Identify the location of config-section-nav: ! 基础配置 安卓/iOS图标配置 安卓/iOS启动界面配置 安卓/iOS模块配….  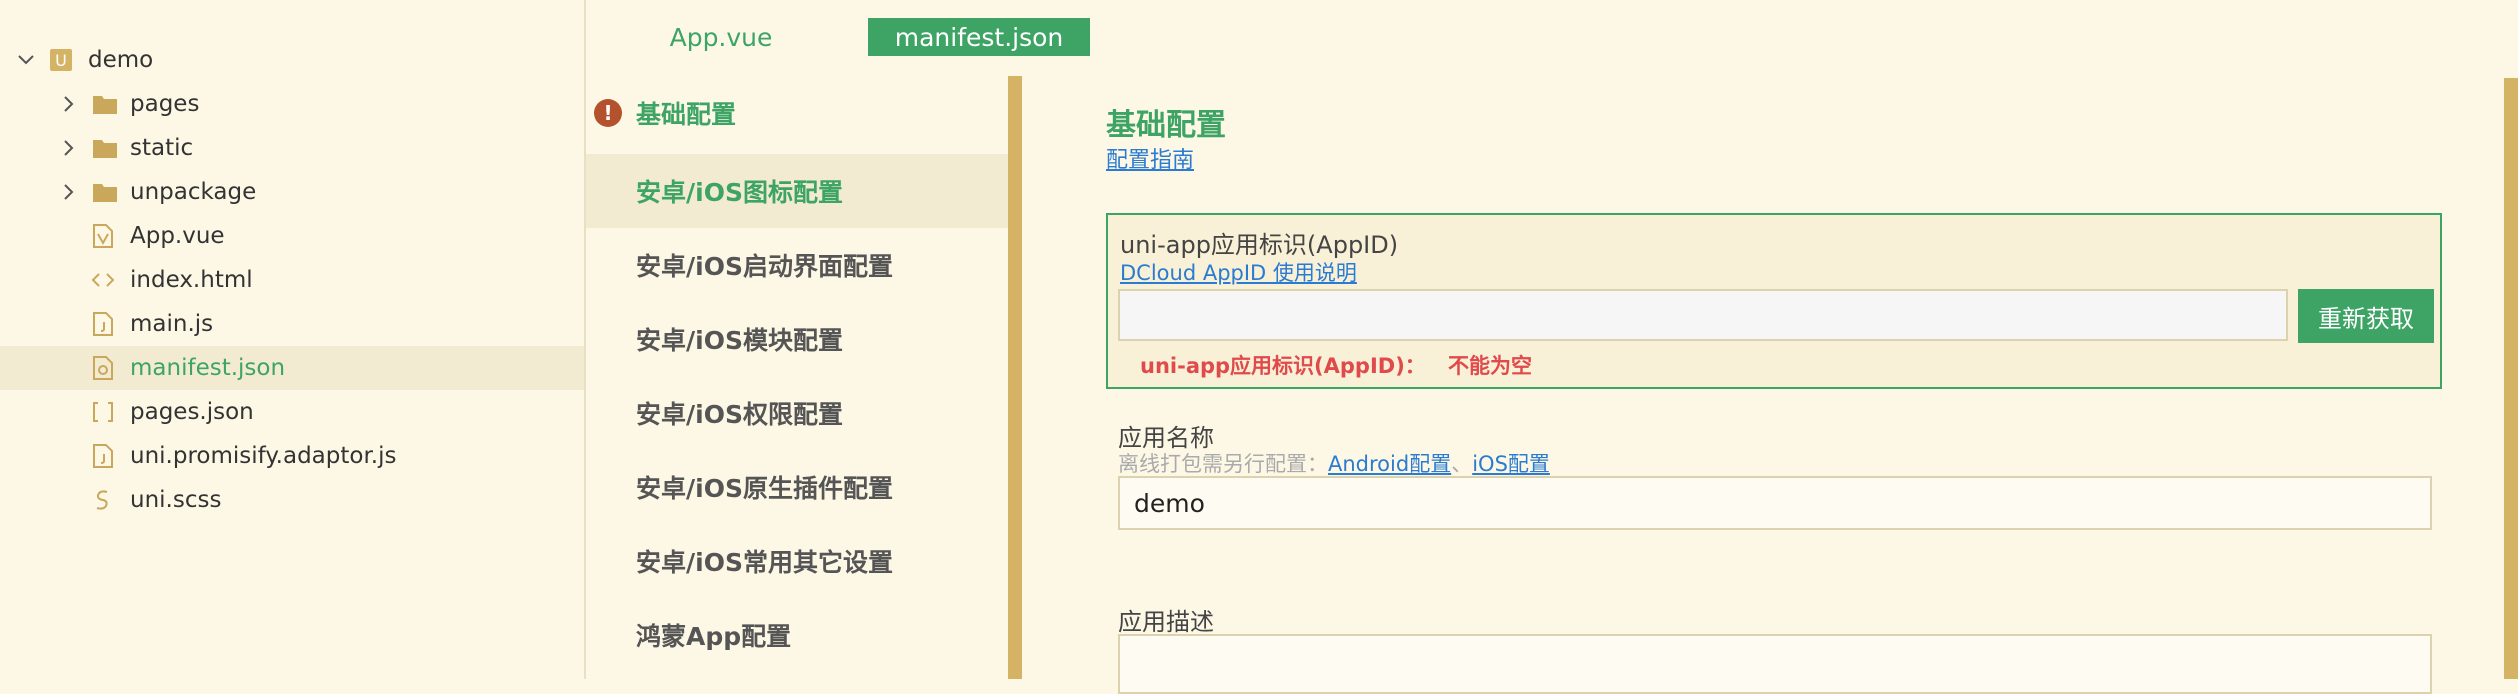
(797, 377).